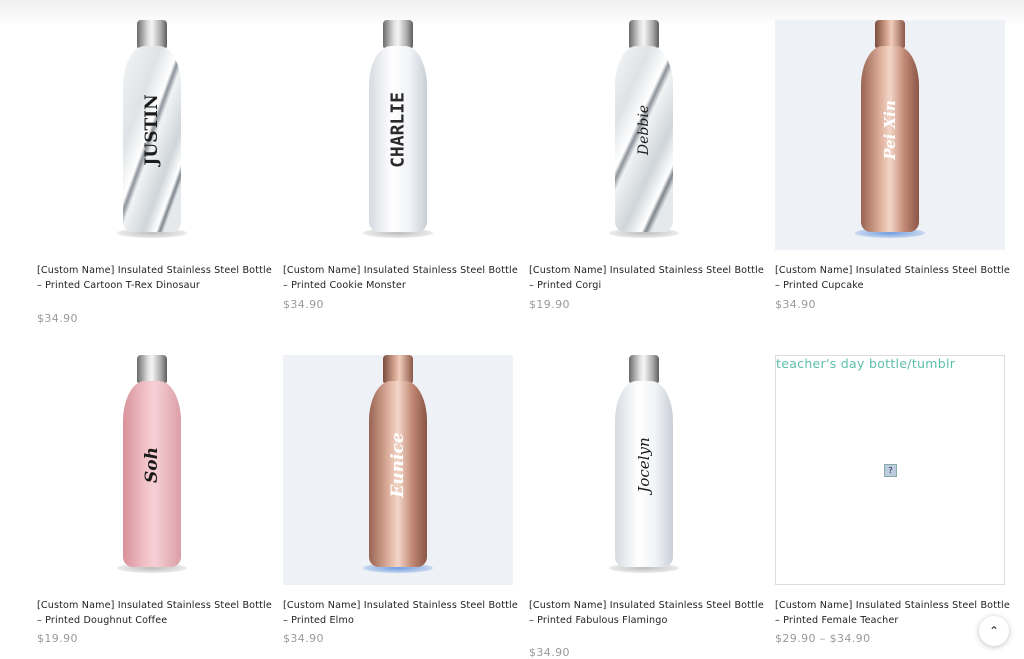  Describe the element at coordinates (644, 465) in the screenshot. I see `bottle-name-print: Jocelyn` at that location.